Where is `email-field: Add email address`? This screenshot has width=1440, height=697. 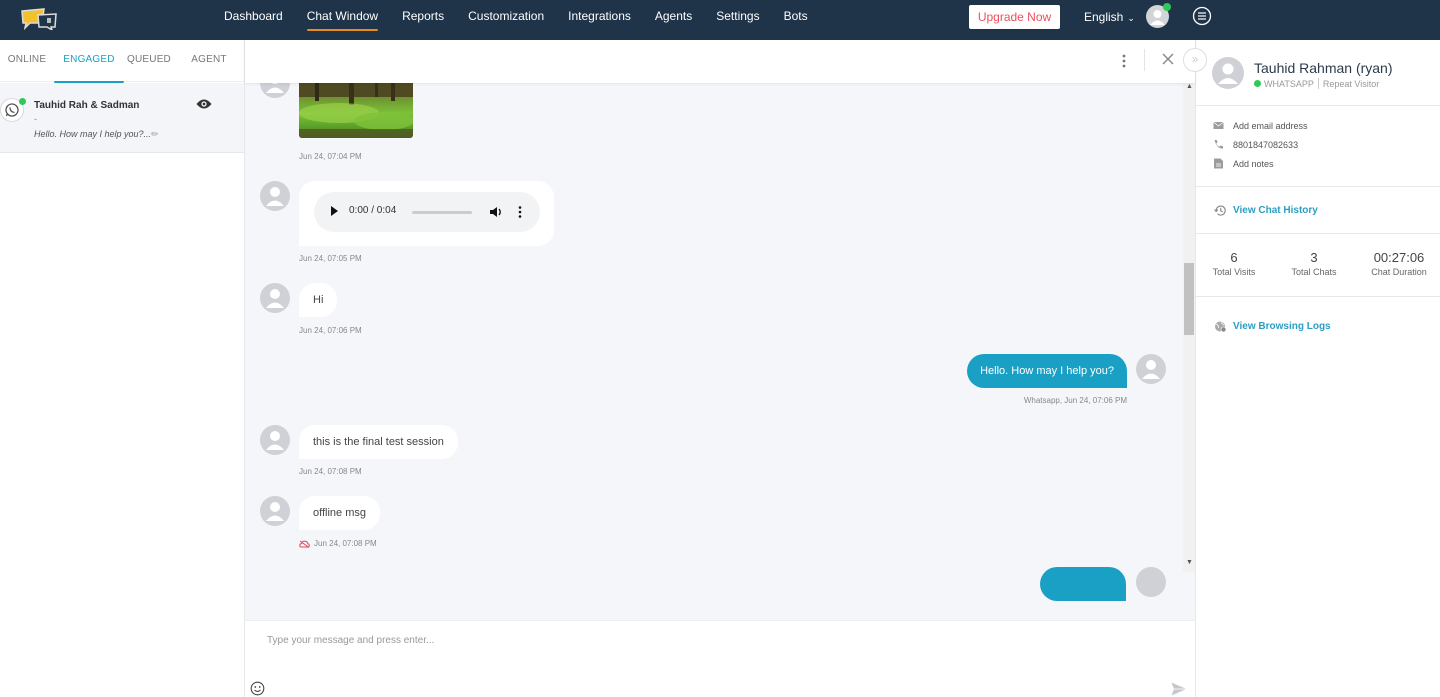 email-field: Add email address is located at coordinates (1260, 125).